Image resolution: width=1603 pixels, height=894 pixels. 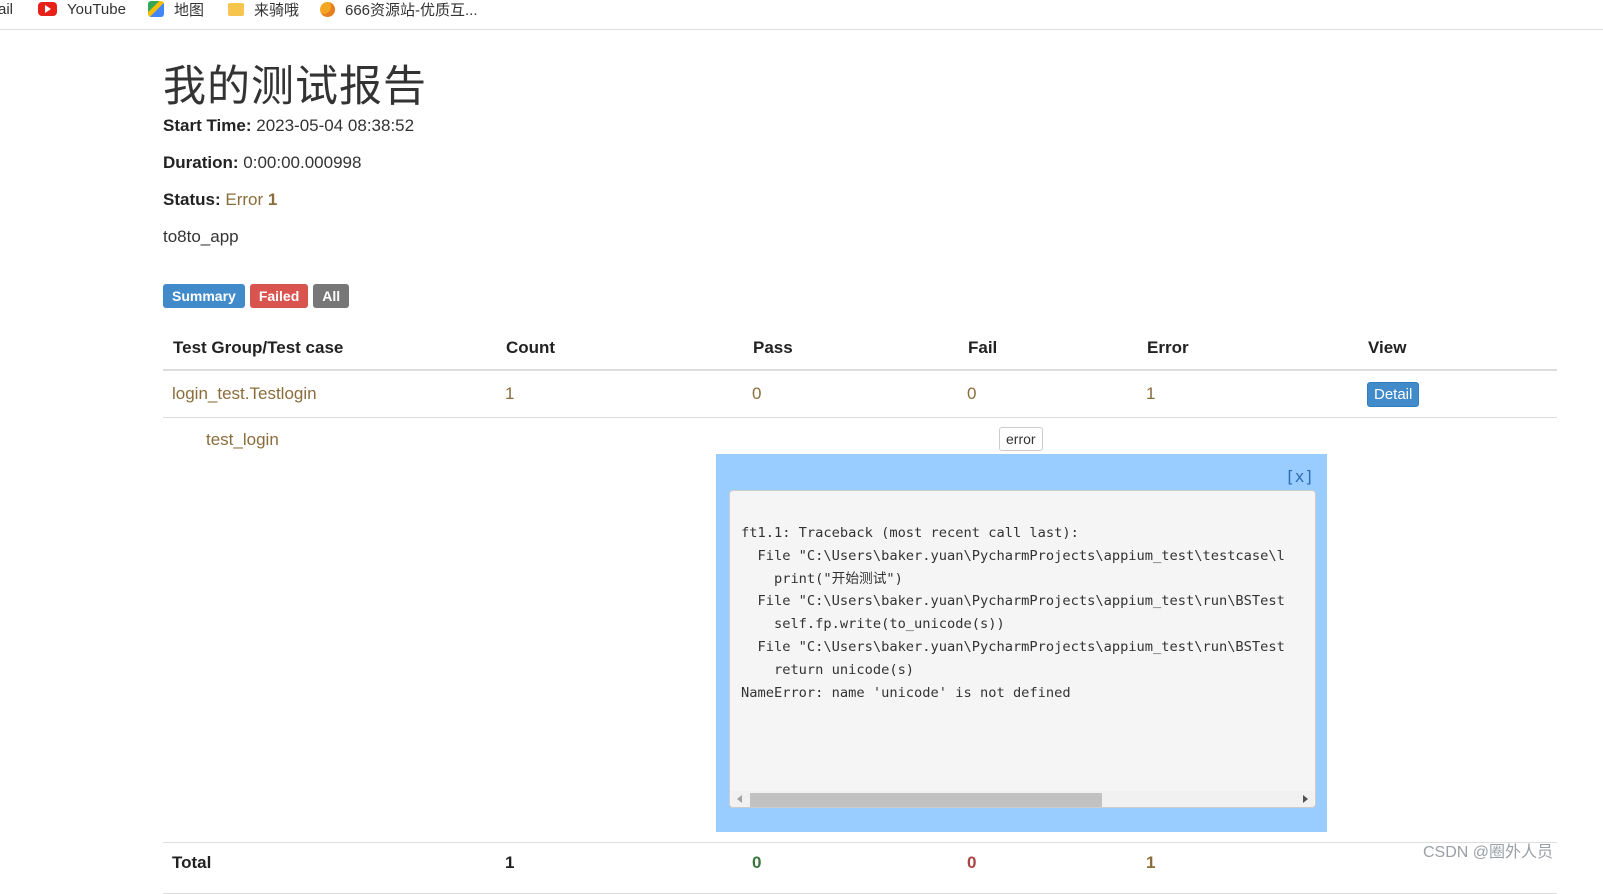 I want to click on start-time-value: 2023-05-04 08:38:52, so click(x=335, y=125).